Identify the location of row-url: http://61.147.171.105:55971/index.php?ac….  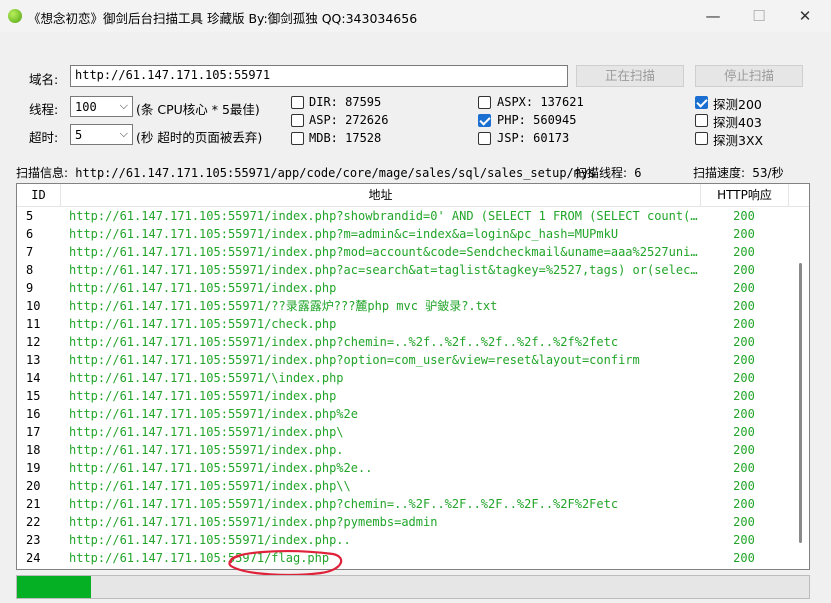
(385, 270).